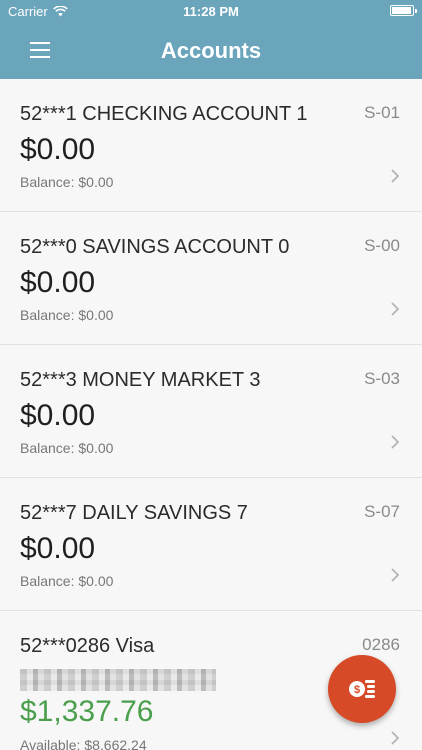 This screenshot has height=750, width=422. I want to click on account-code: S-07, so click(382, 511).